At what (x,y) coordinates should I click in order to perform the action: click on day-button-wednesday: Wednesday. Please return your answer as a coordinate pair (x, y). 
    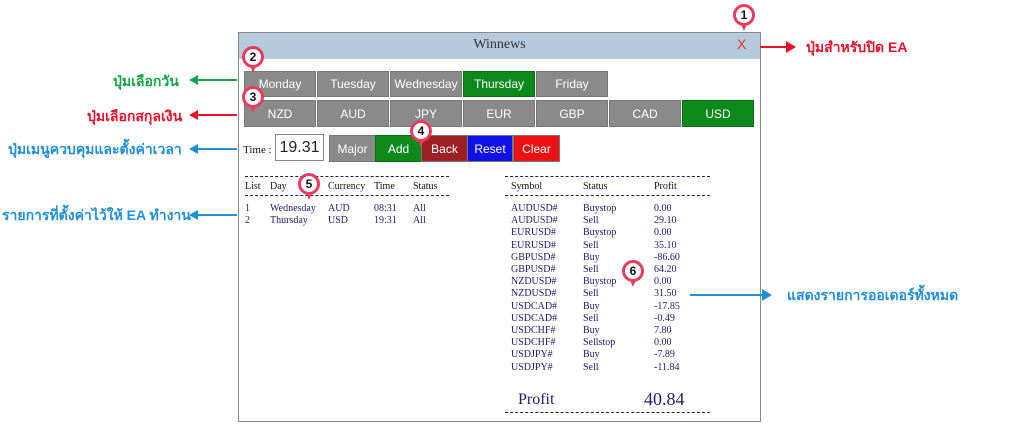
    Looking at the image, I should click on (426, 84).